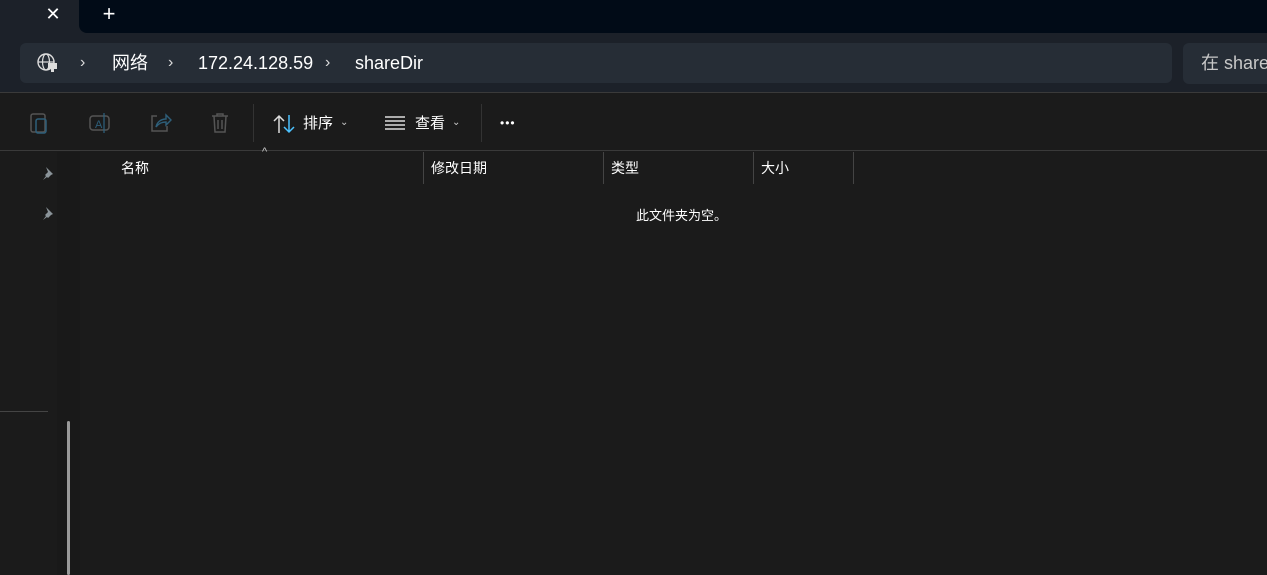 This screenshot has width=1267, height=575. I want to click on close-tab-icon: ✕, so click(53, 14).